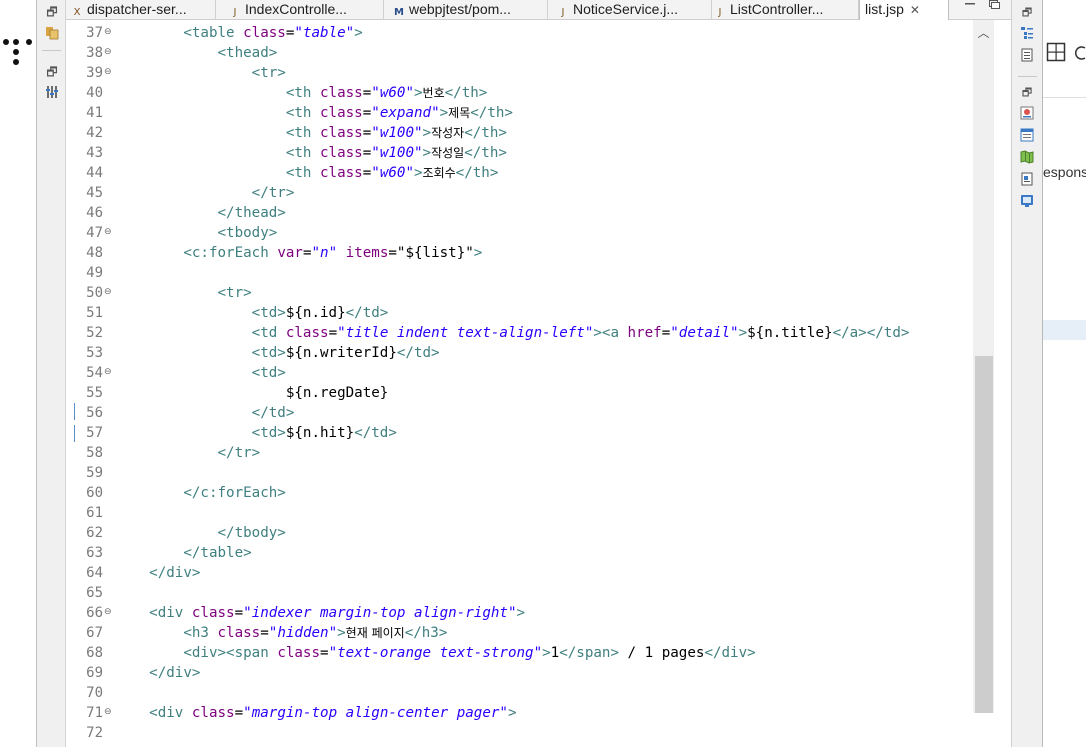  What do you see at coordinates (1027, 179) in the screenshot?
I see `snippets-icon` at bounding box center [1027, 179].